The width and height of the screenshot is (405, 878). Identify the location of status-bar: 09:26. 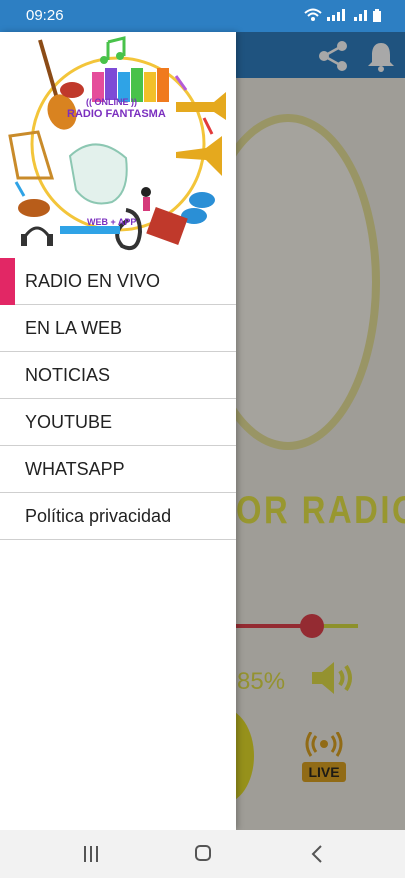
(202, 16).